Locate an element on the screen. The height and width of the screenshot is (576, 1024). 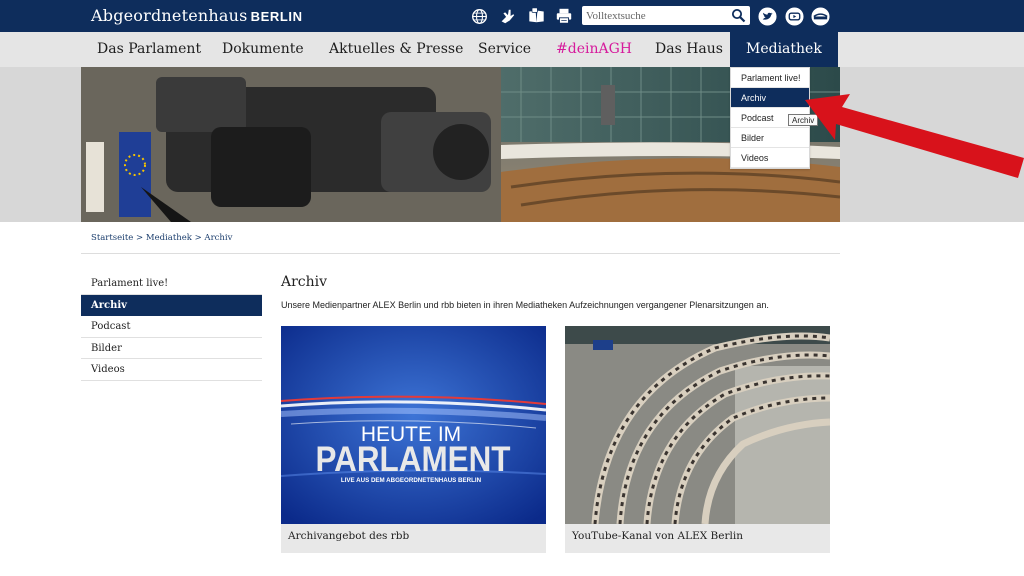
page-title: Archiv is located at coordinates (304, 282).